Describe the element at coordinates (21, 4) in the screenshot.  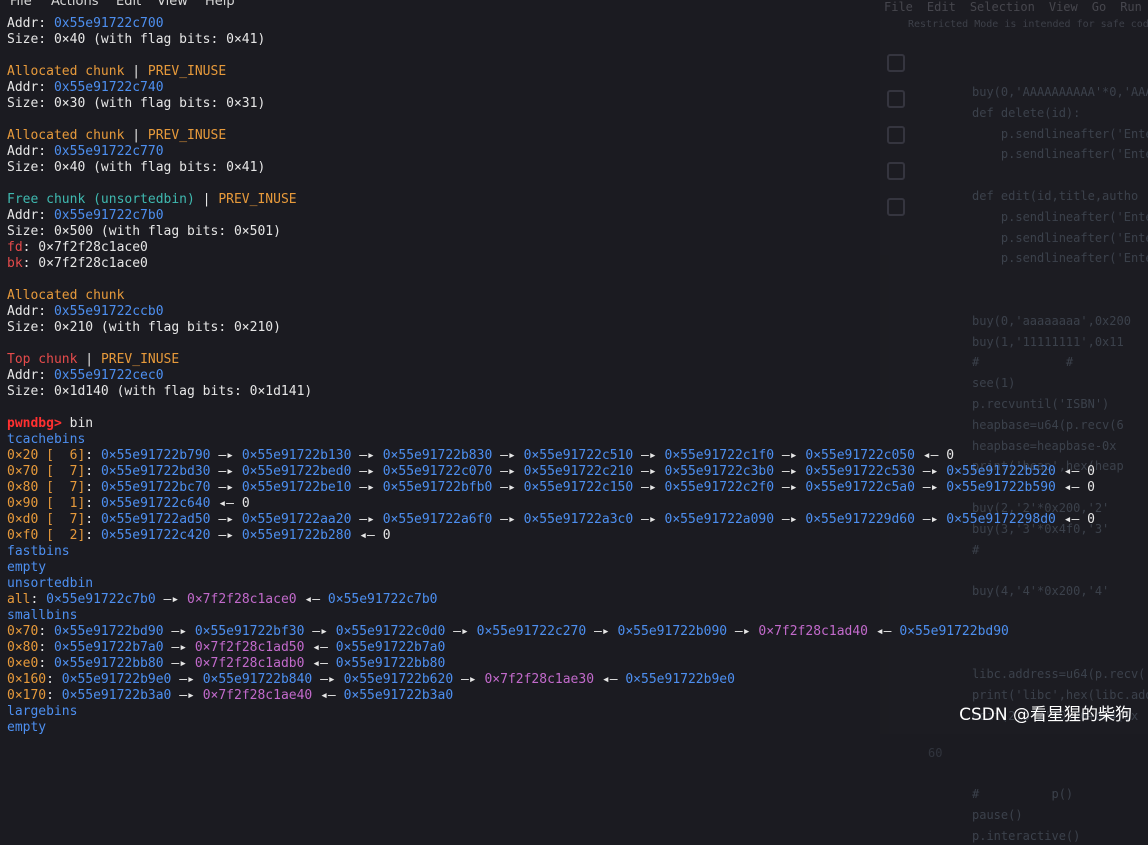
I see `menu-file: File` at that location.